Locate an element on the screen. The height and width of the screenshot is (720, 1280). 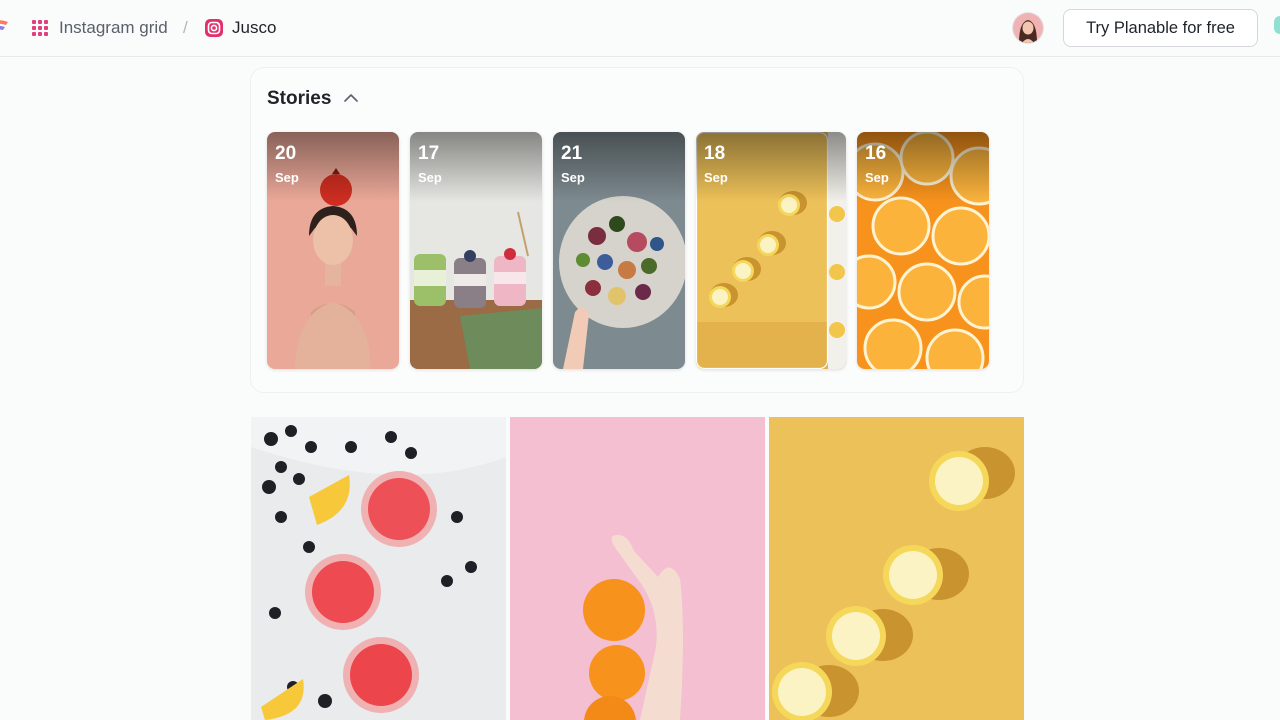
user-avatar is located at coordinates (1028, 28).